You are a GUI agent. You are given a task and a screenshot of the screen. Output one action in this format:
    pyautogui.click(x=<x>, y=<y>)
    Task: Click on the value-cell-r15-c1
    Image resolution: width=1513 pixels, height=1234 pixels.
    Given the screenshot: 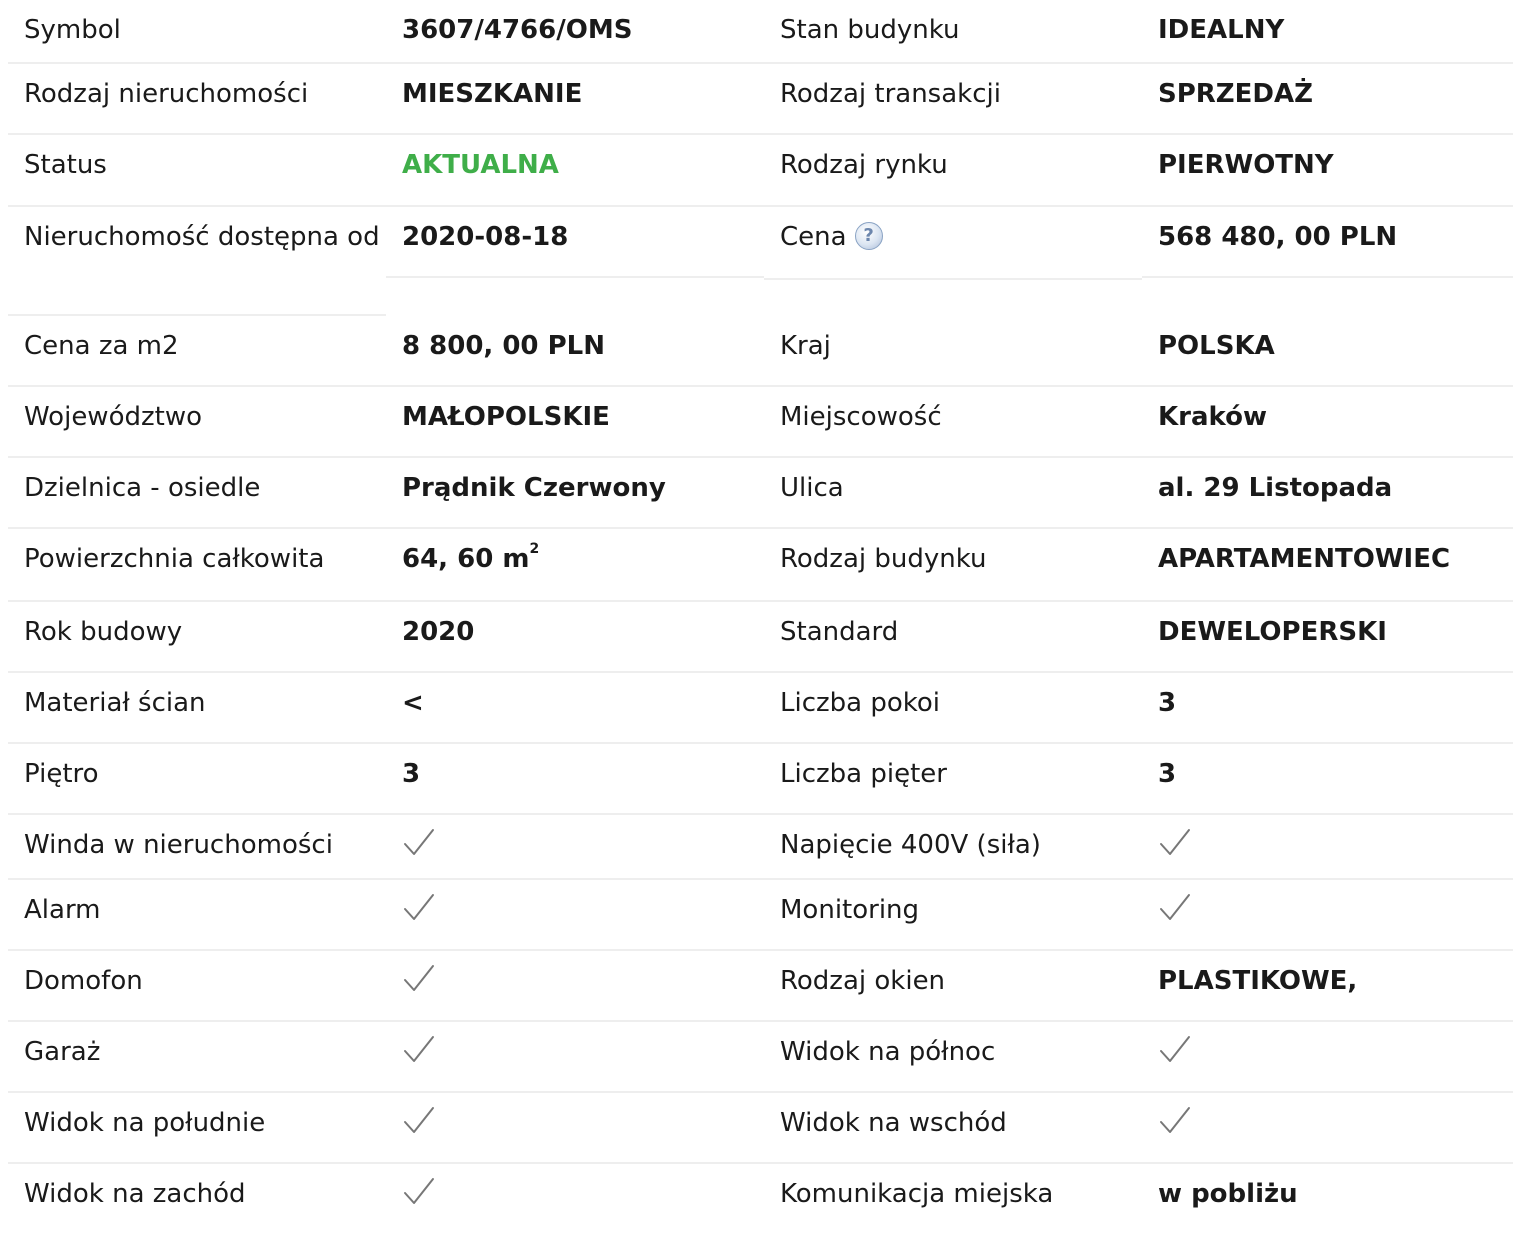 What is the action you would take?
    pyautogui.click(x=575, y=1128)
    